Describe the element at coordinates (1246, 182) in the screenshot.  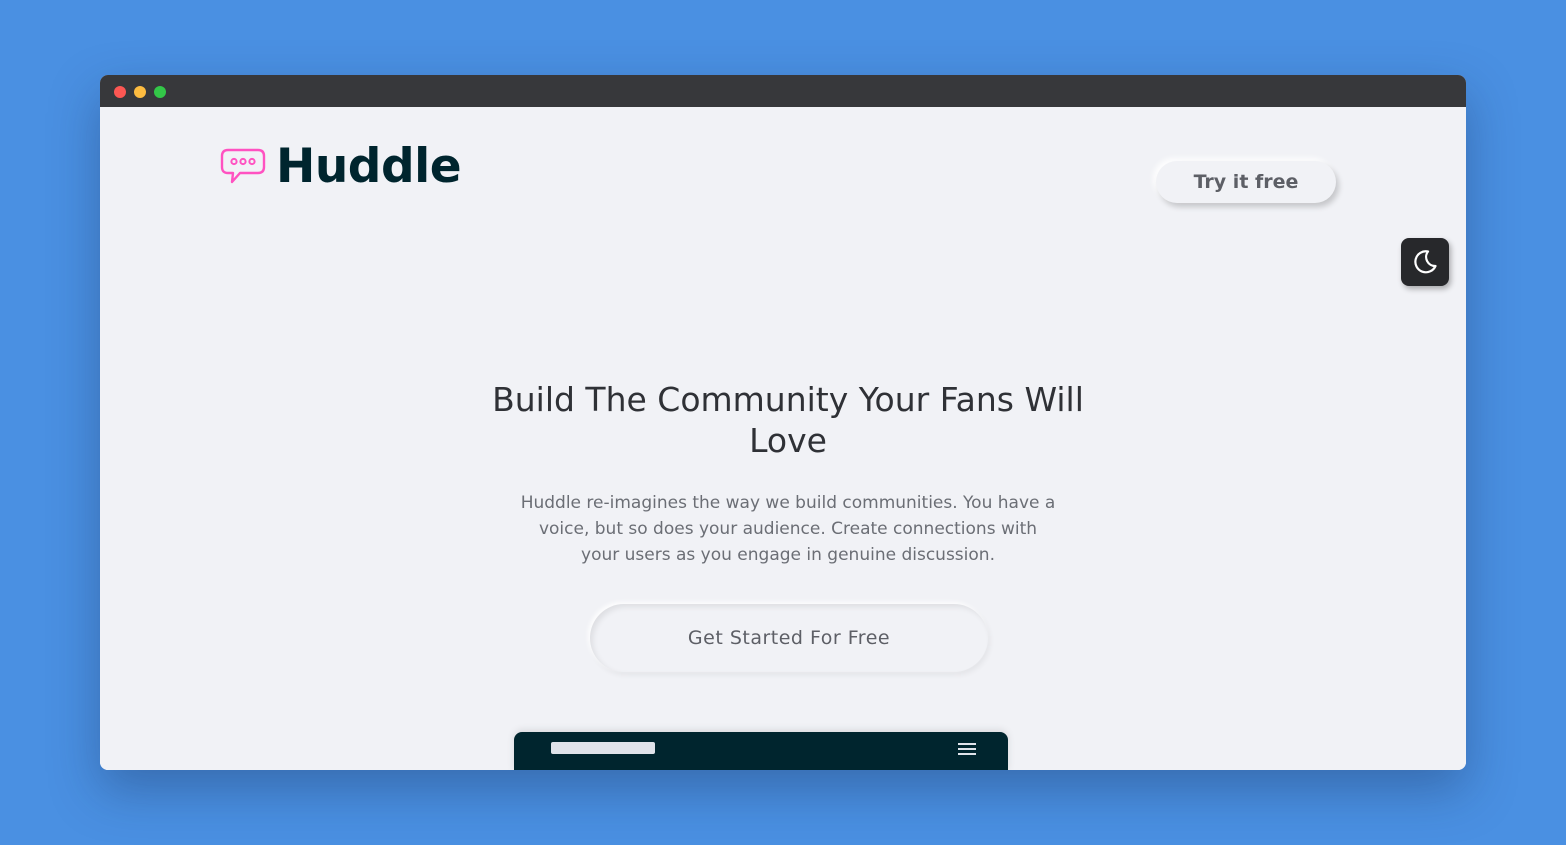
I see `try-it-free-button: Try it free` at that location.